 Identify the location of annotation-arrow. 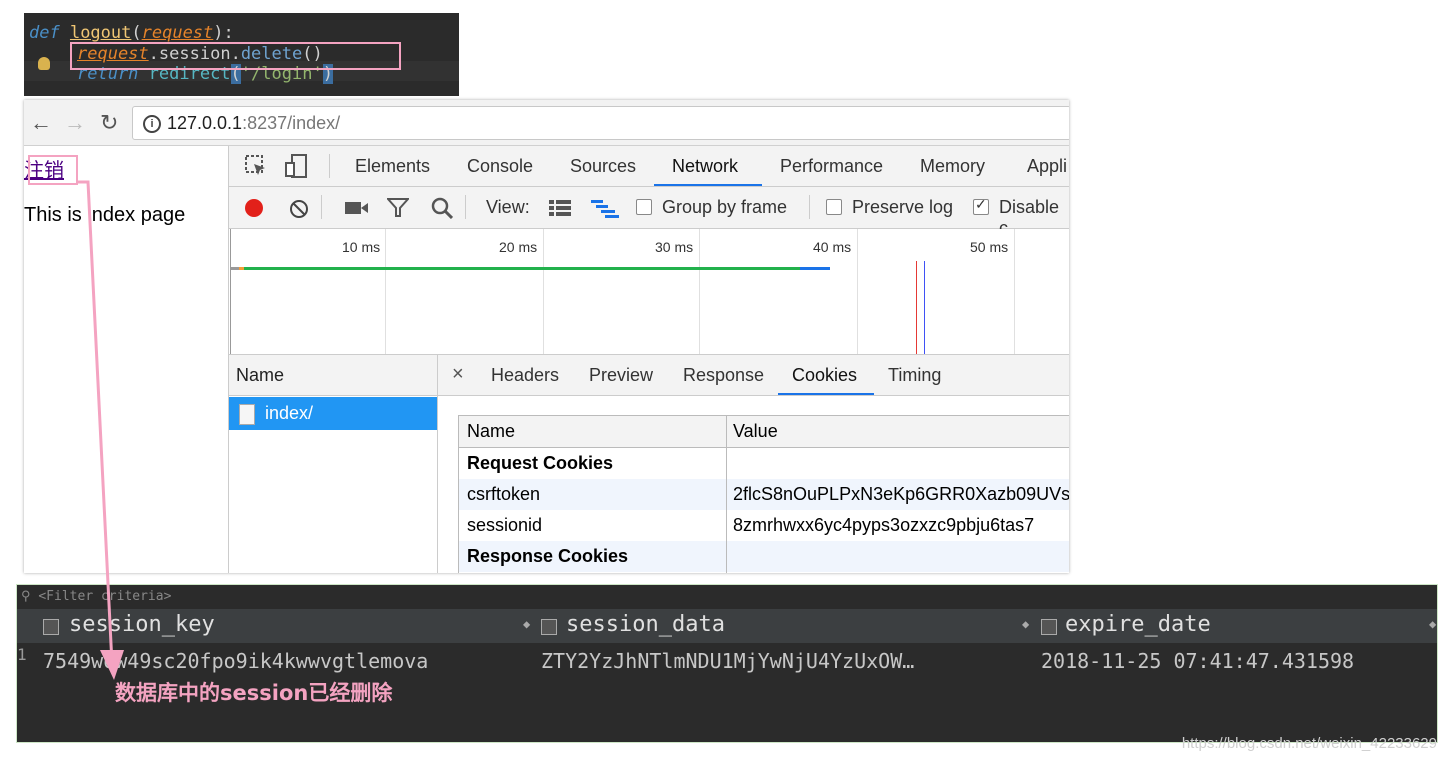
(101, 430).